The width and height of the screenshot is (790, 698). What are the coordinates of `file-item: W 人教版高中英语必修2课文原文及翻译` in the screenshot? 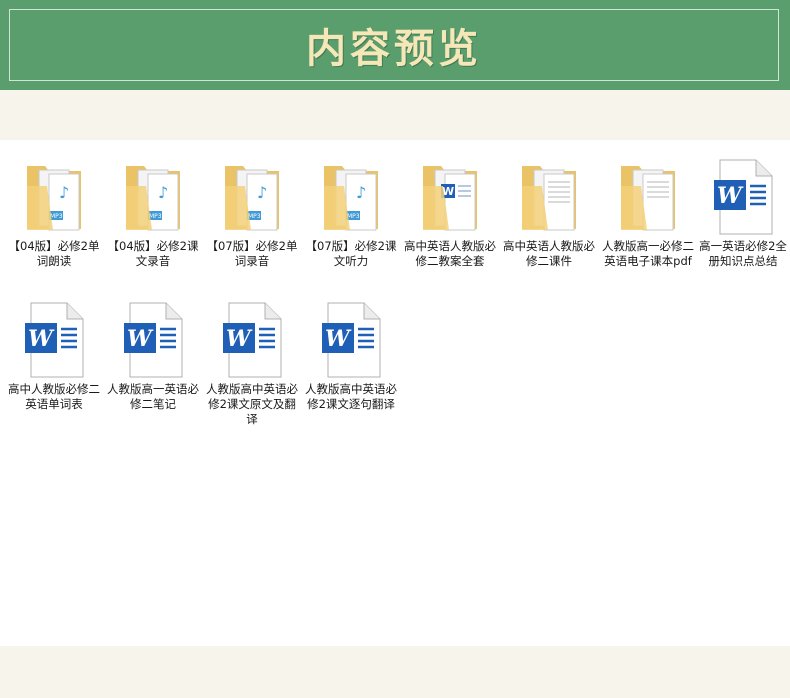 It's located at (252, 363).